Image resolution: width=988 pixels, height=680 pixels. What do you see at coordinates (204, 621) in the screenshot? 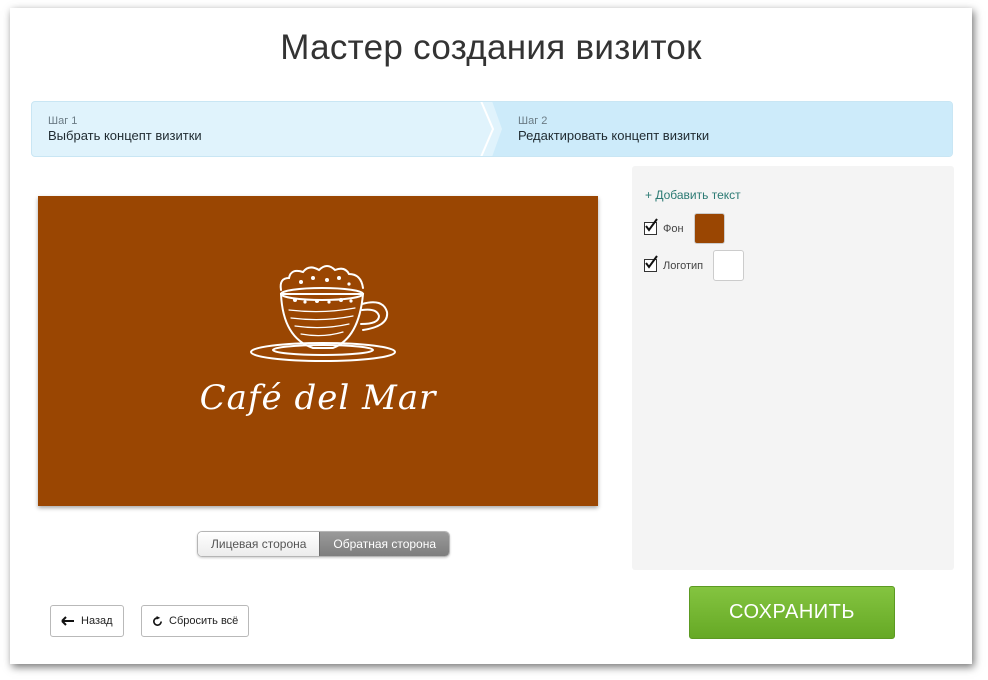
I see `reset-button-label: Сбросить всё` at bounding box center [204, 621].